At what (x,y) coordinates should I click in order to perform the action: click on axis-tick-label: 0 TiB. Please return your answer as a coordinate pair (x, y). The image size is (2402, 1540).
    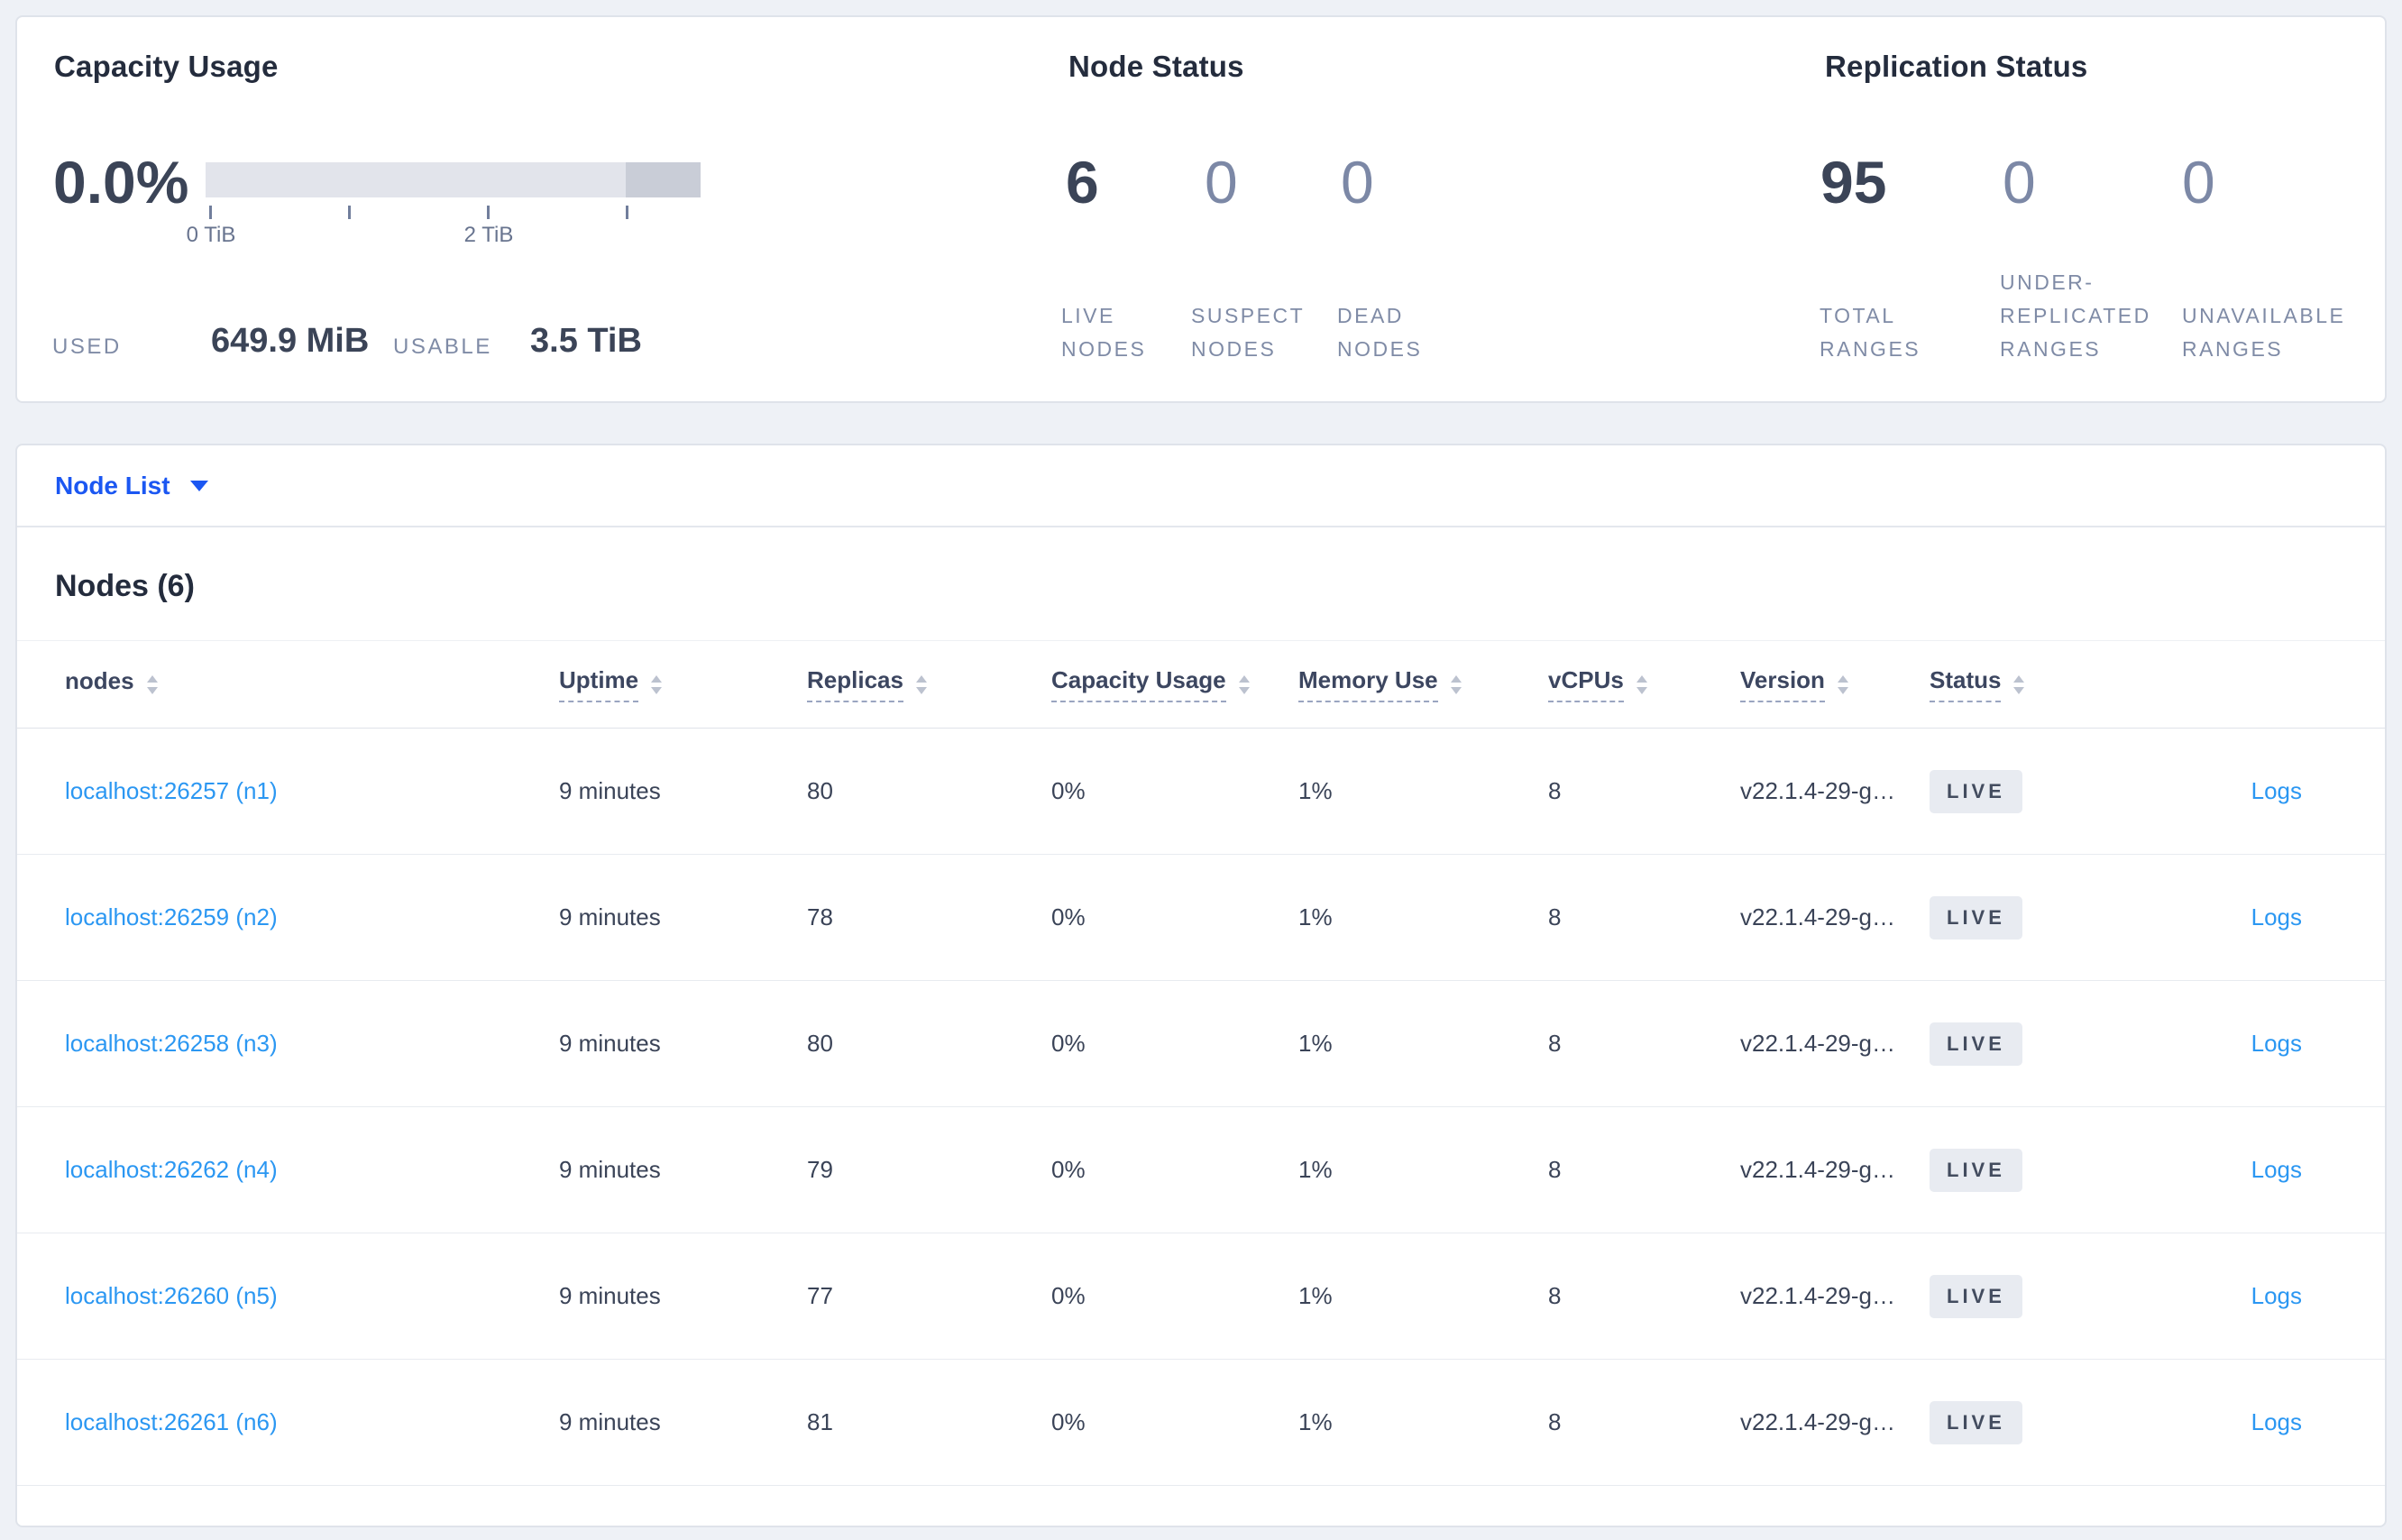
    Looking at the image, I should click on (211, 235).